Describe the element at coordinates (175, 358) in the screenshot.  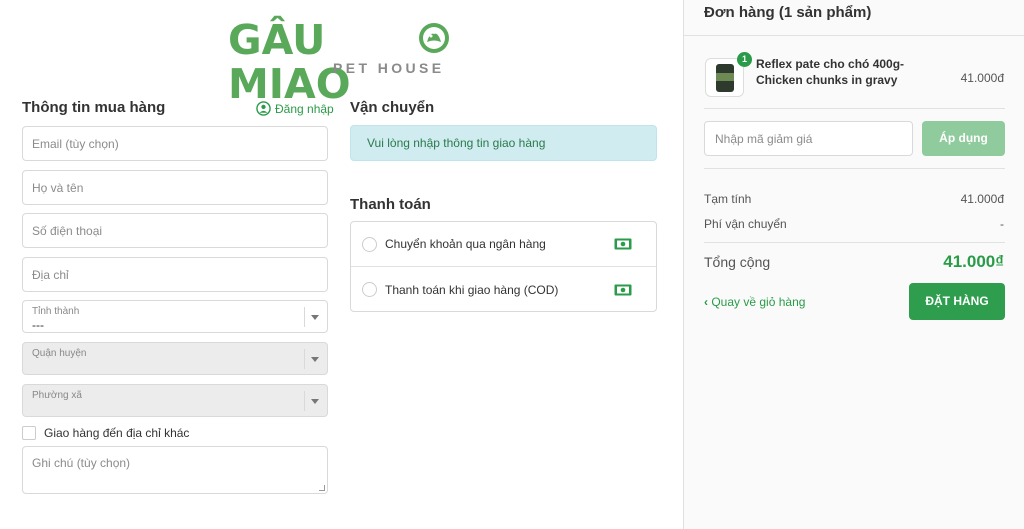
I see `district-select: Quận huyện` at that location.